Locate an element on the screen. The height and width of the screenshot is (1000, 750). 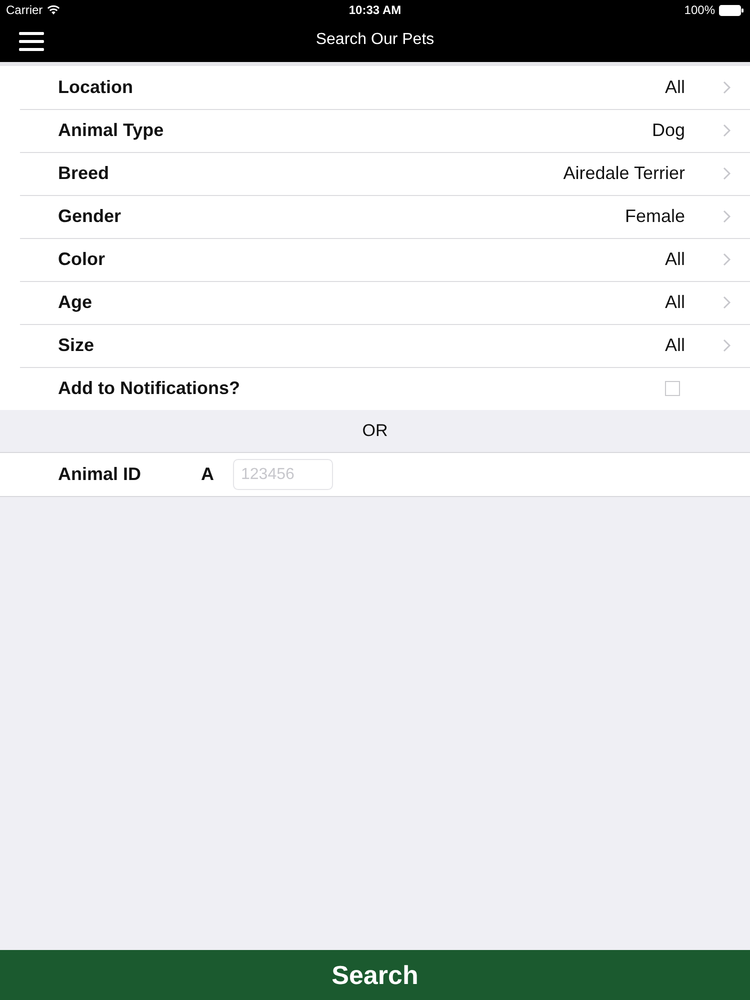
row-value: Dog is located at coordinates (668, 130).